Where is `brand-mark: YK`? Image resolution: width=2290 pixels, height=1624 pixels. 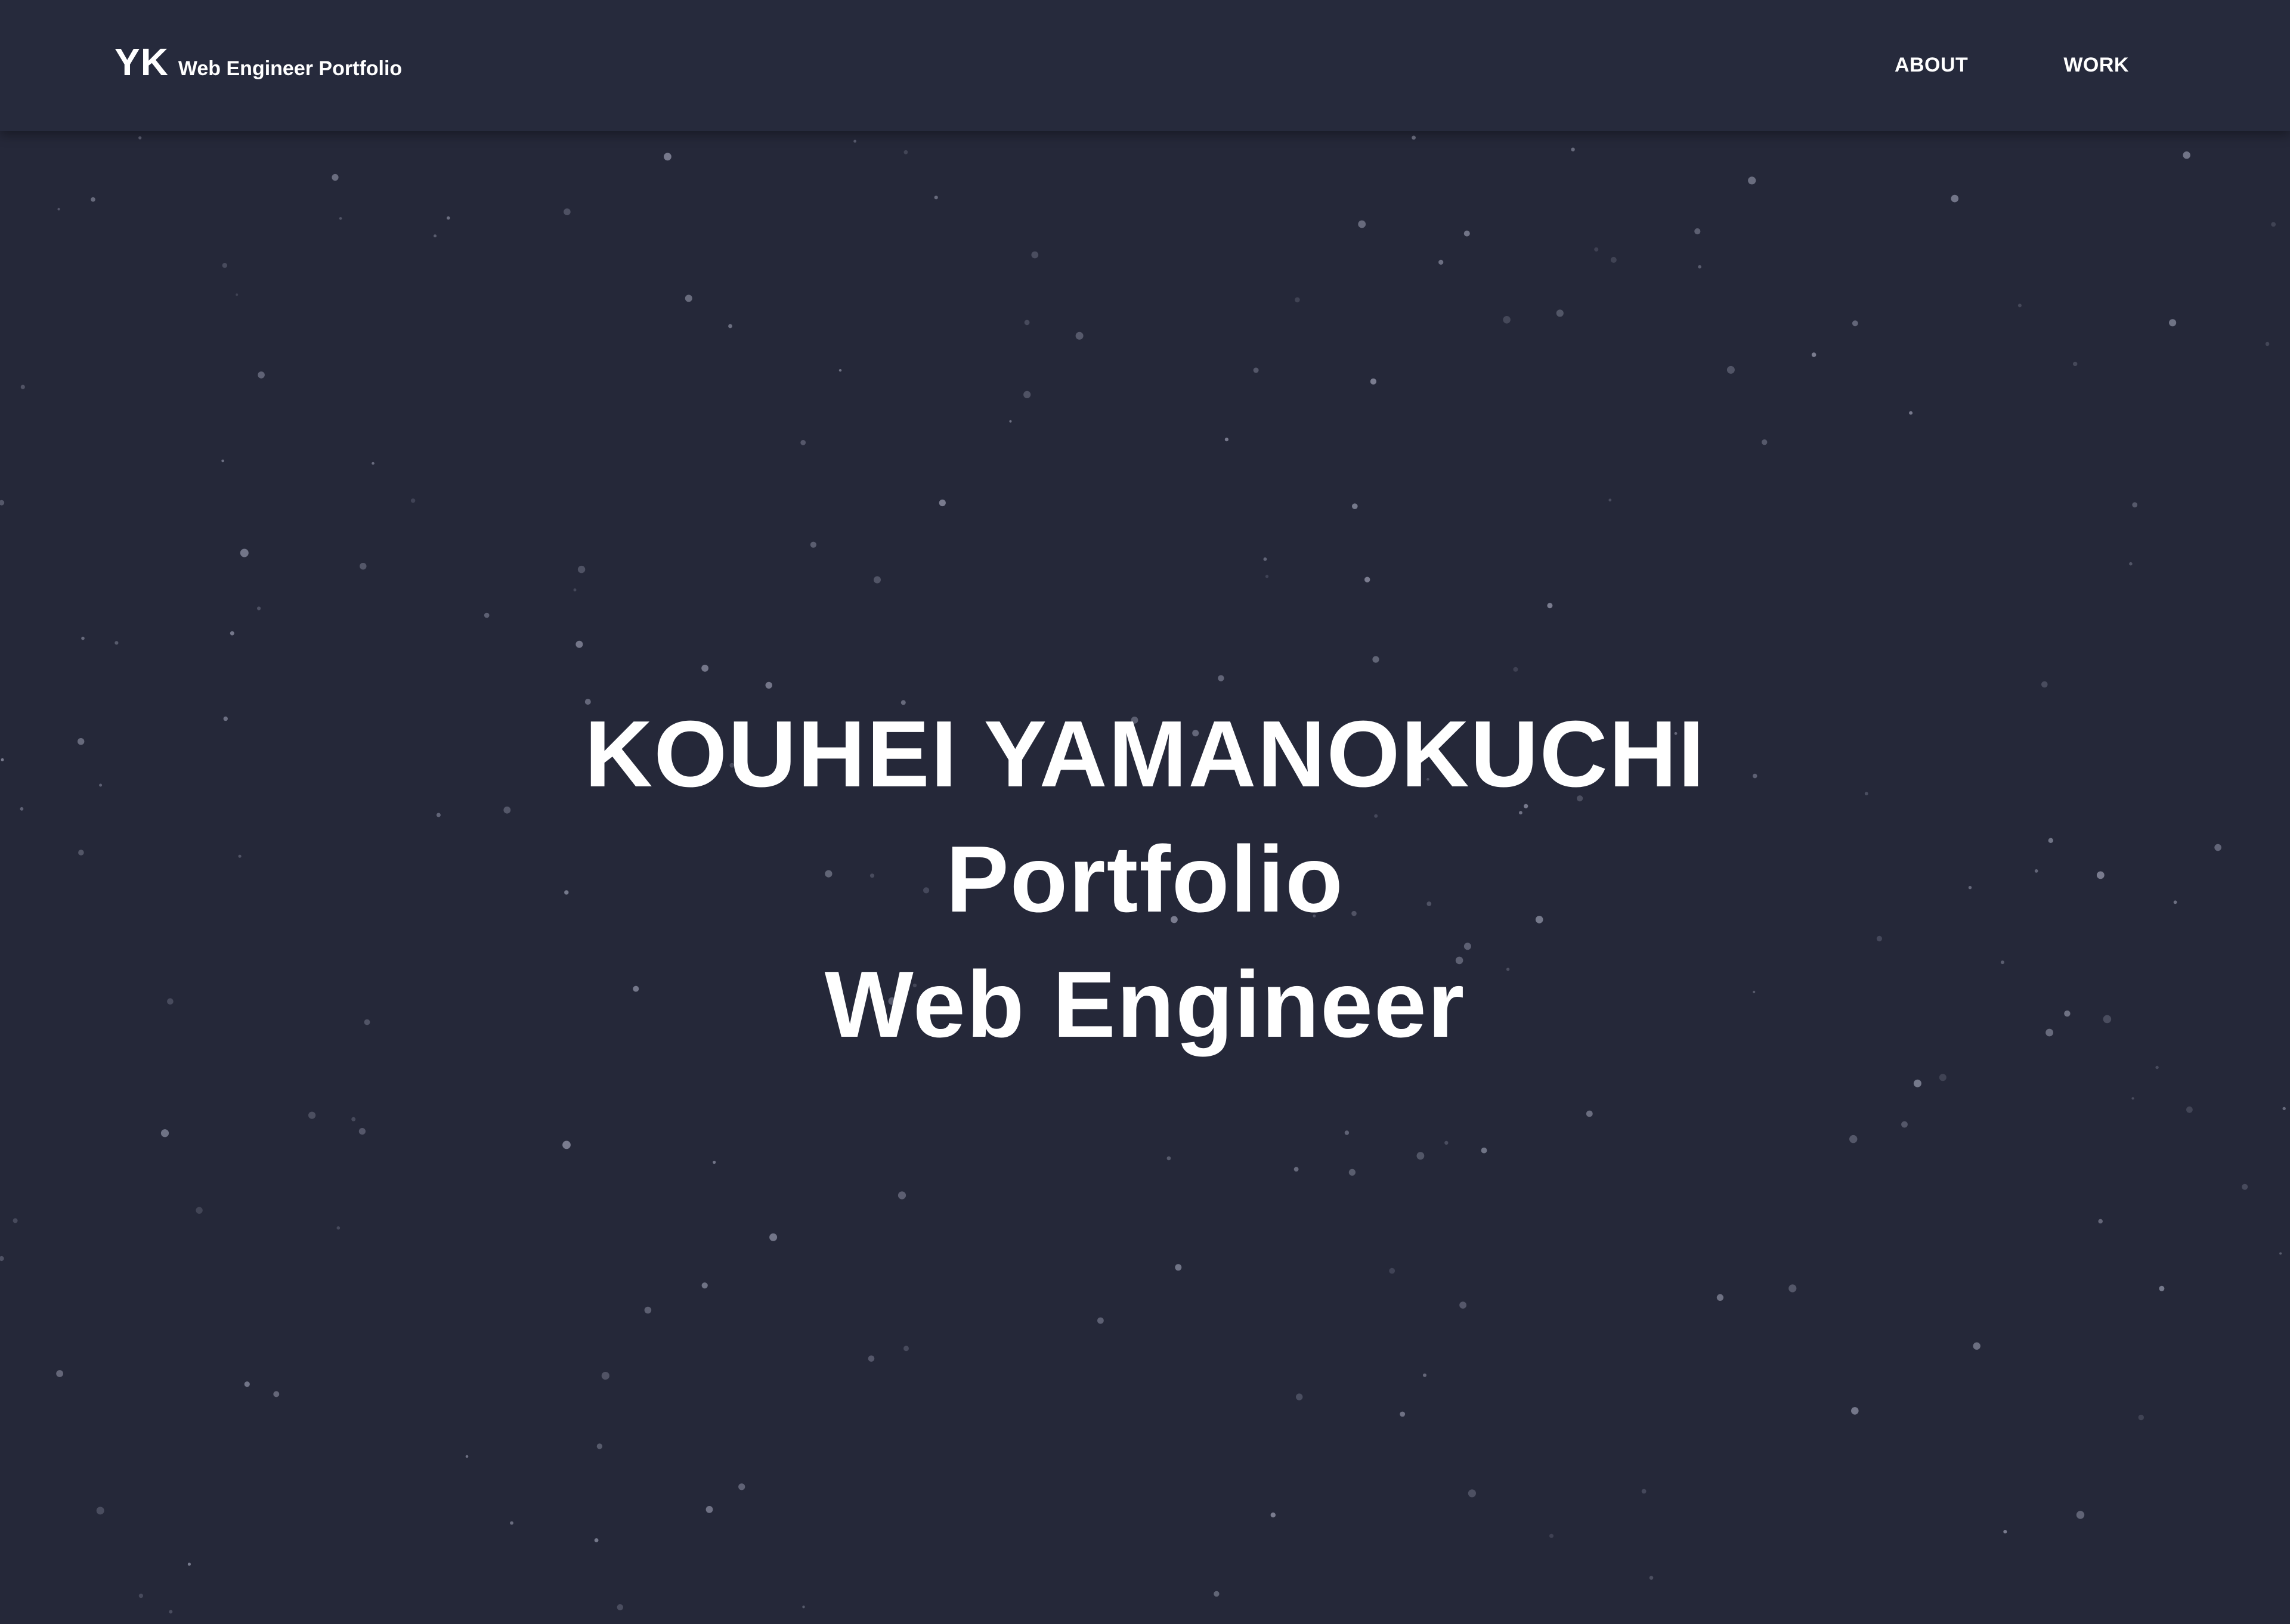 brand-mark: YK is located at coordinates (141, 62).